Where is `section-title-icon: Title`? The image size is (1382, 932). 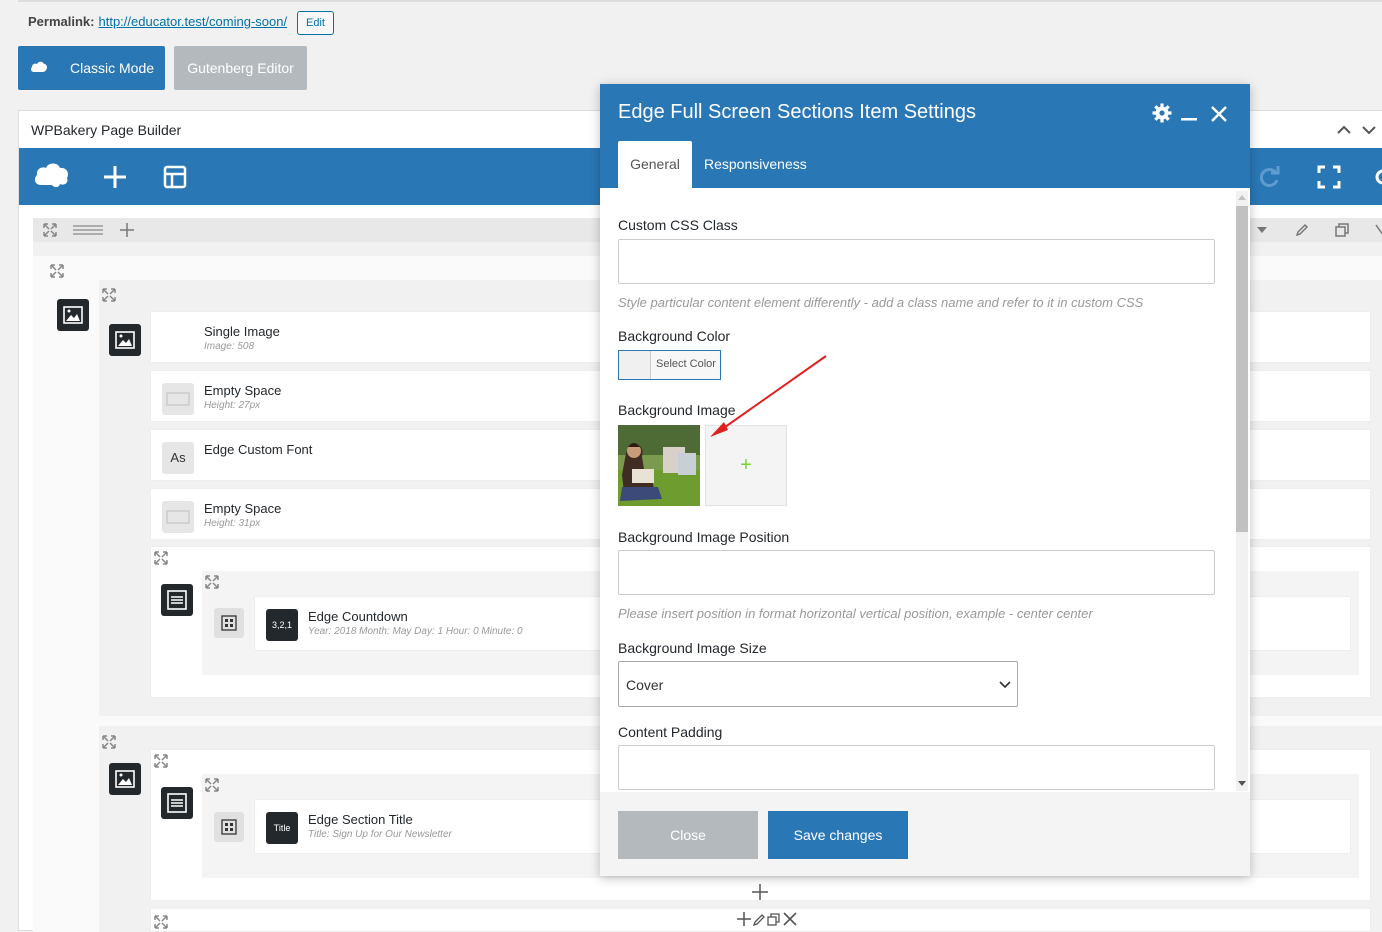 section-title-icon: Title is located at coordinates (282, 828).